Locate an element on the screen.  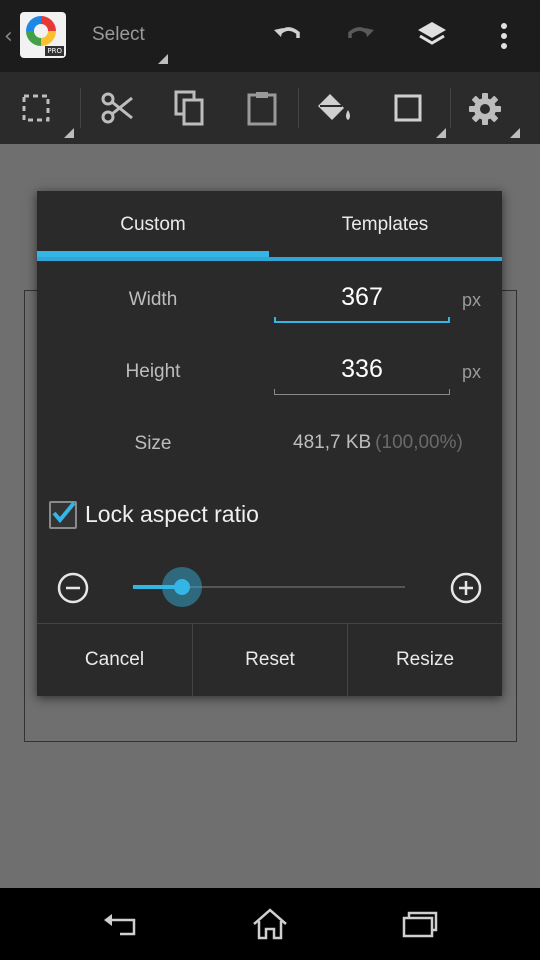
resize-button: Resize is located at coordinates (424, 660).